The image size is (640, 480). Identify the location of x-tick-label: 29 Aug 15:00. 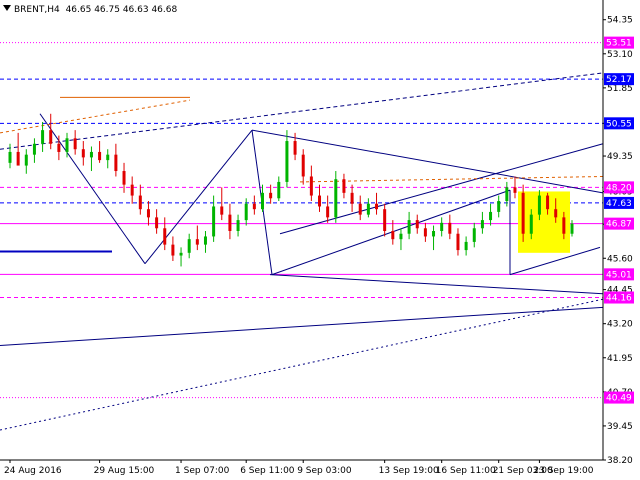
(124, 471).